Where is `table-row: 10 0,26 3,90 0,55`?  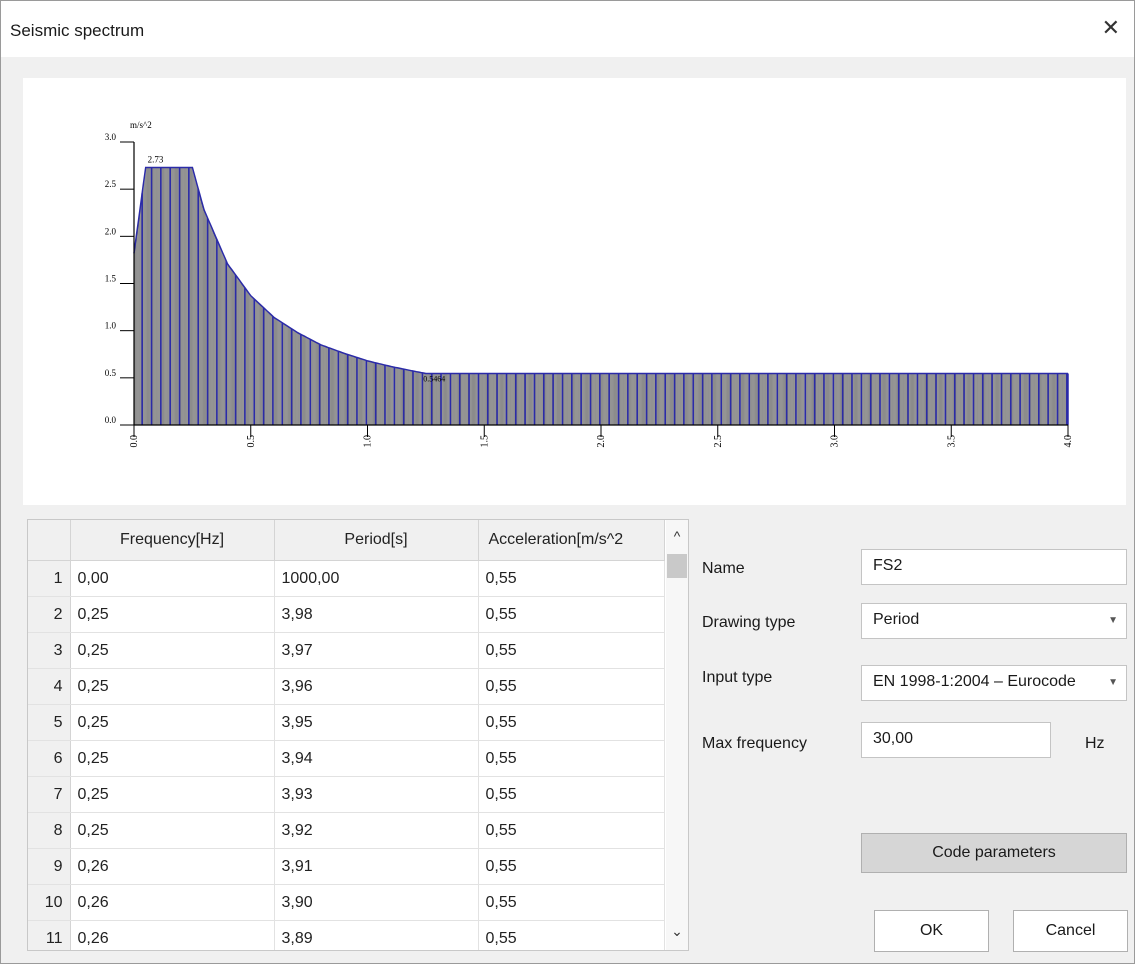
table-row: 10 0,26 3,90 0,55 is located at coordinates (346, 902).